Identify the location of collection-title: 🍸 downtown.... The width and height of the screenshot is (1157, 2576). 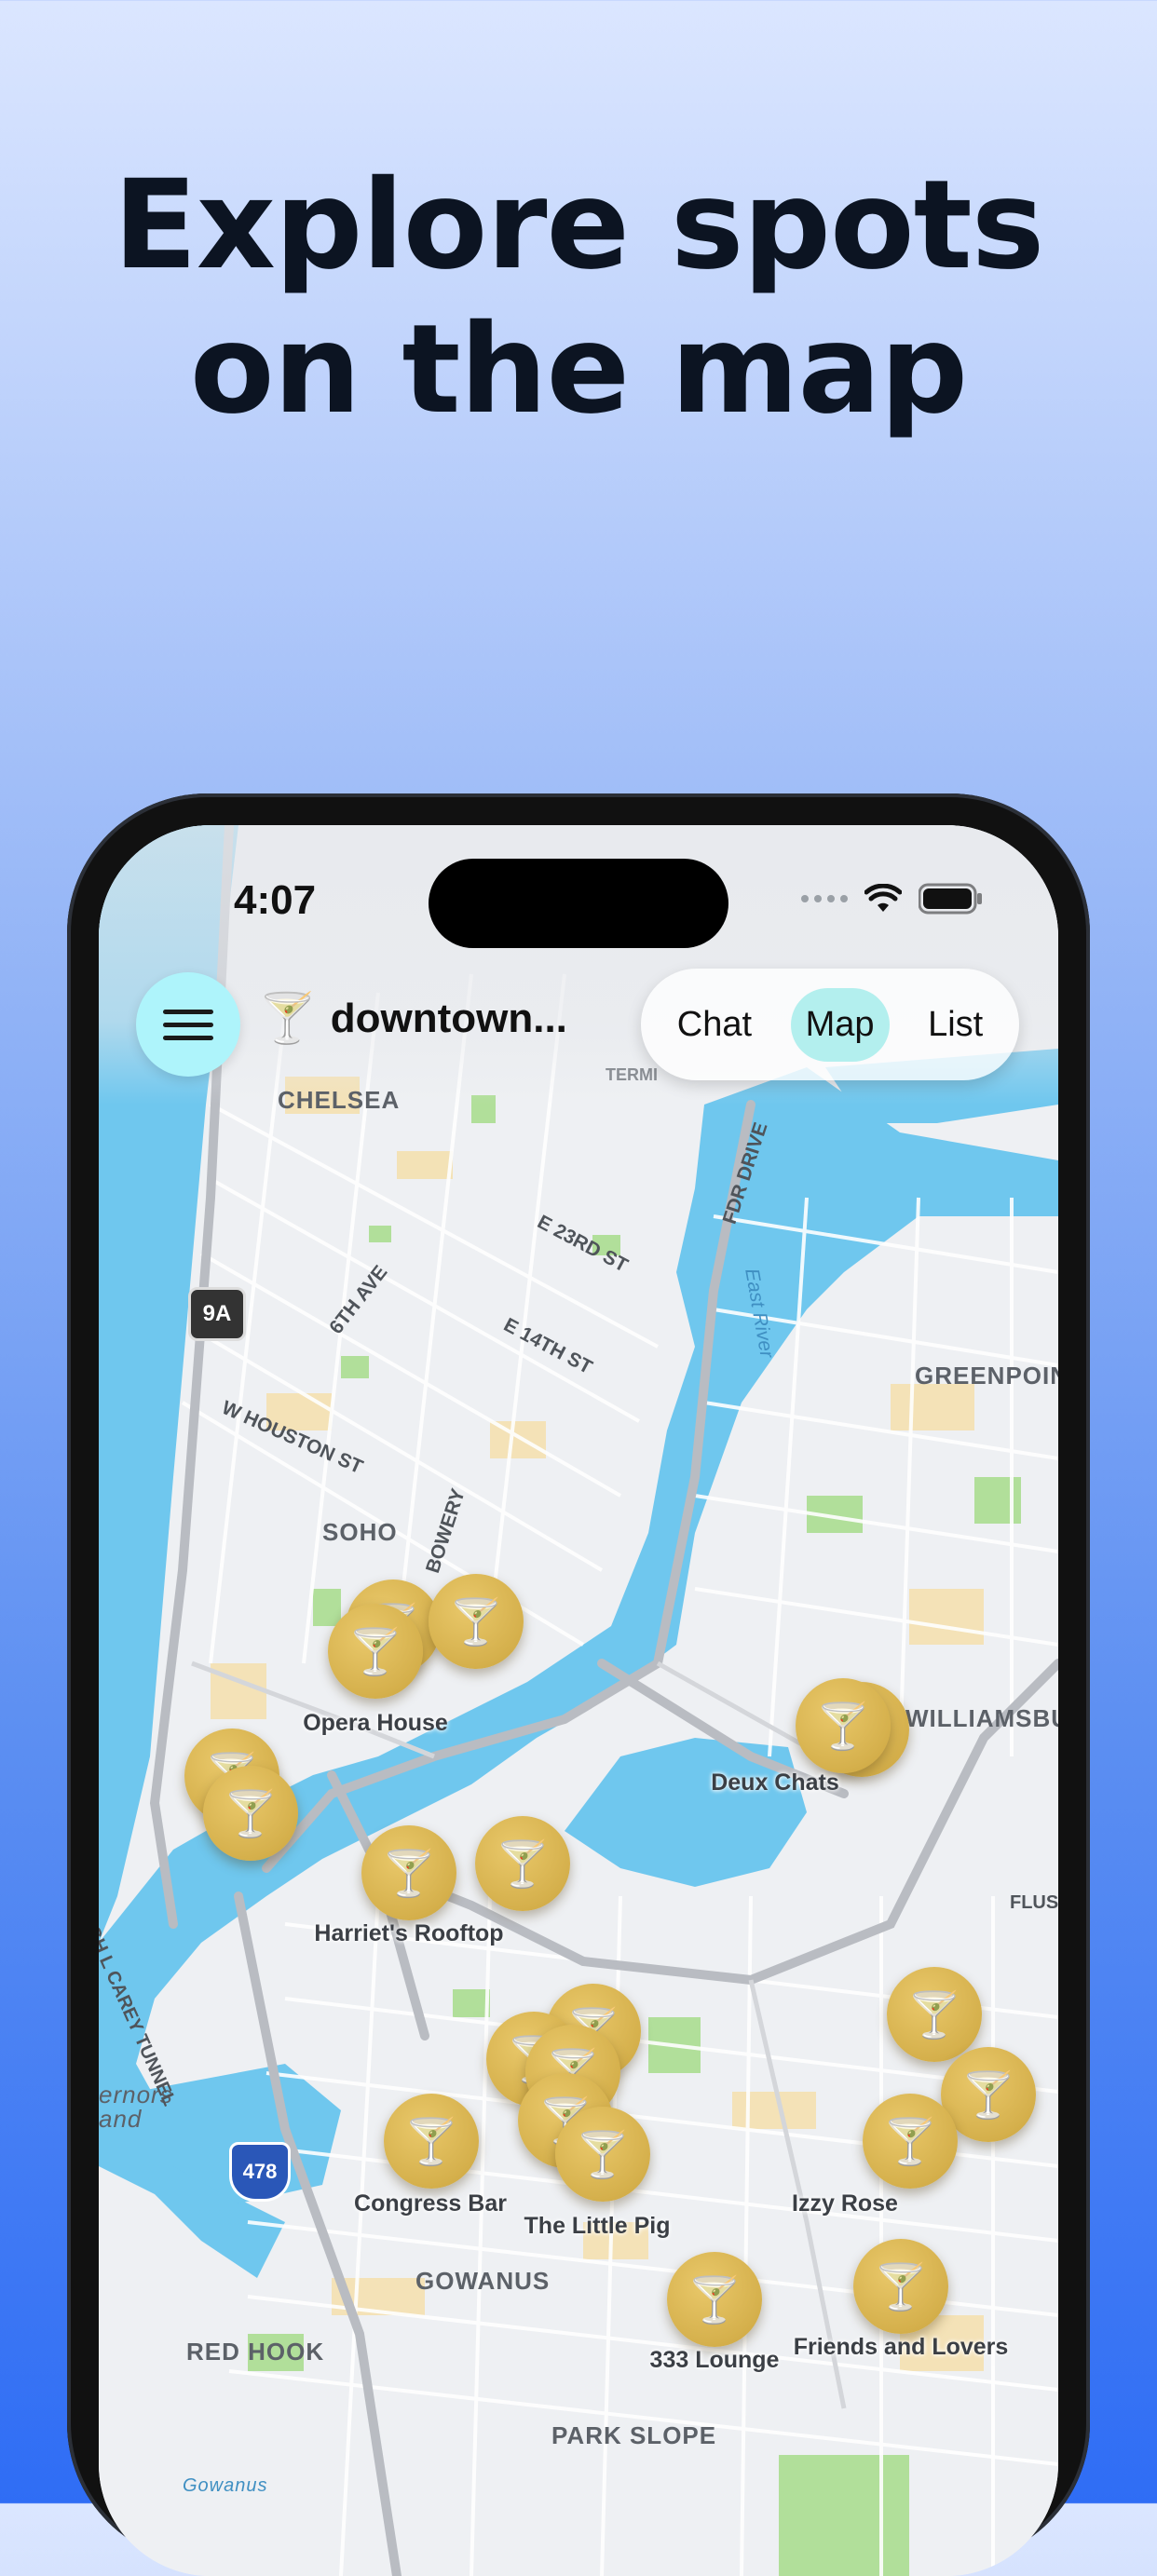
(412, 1019).